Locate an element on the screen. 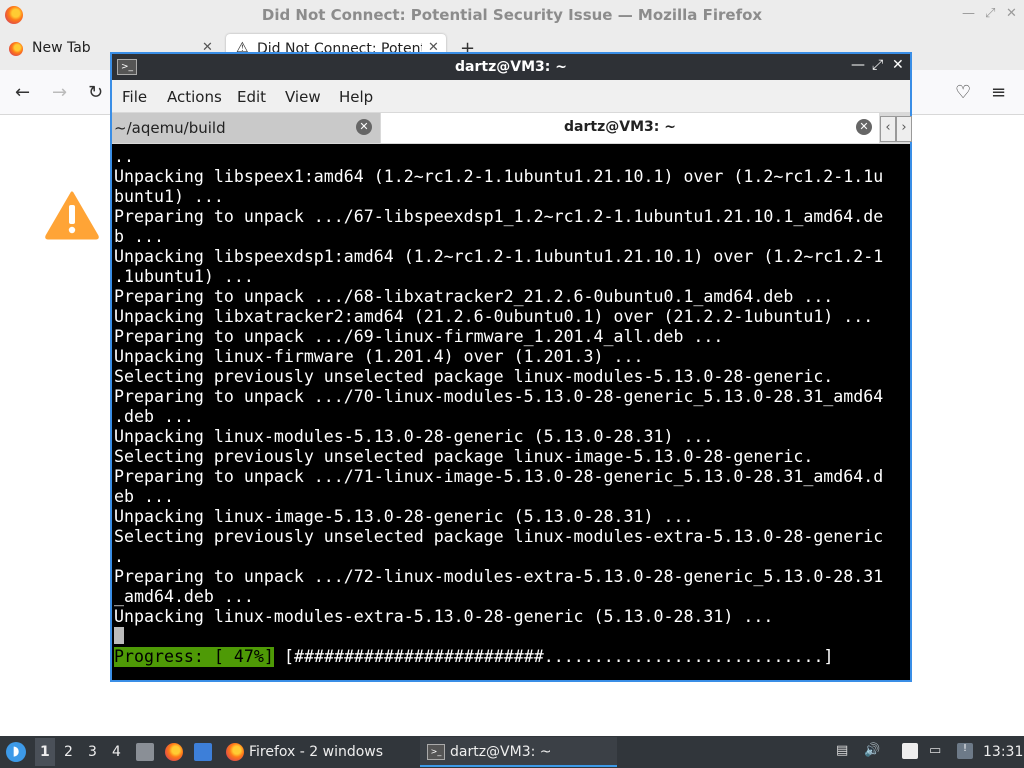 The image size is (1024, 768). task-firefox: Firefox - 2 windows is located at coordinates (316, 752).